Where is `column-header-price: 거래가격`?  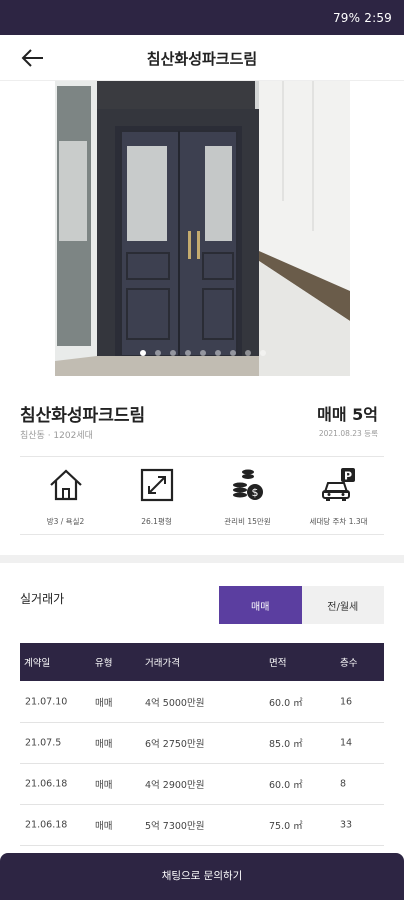 column-header-price: 거래가격 is located at coordinates (162, 662).